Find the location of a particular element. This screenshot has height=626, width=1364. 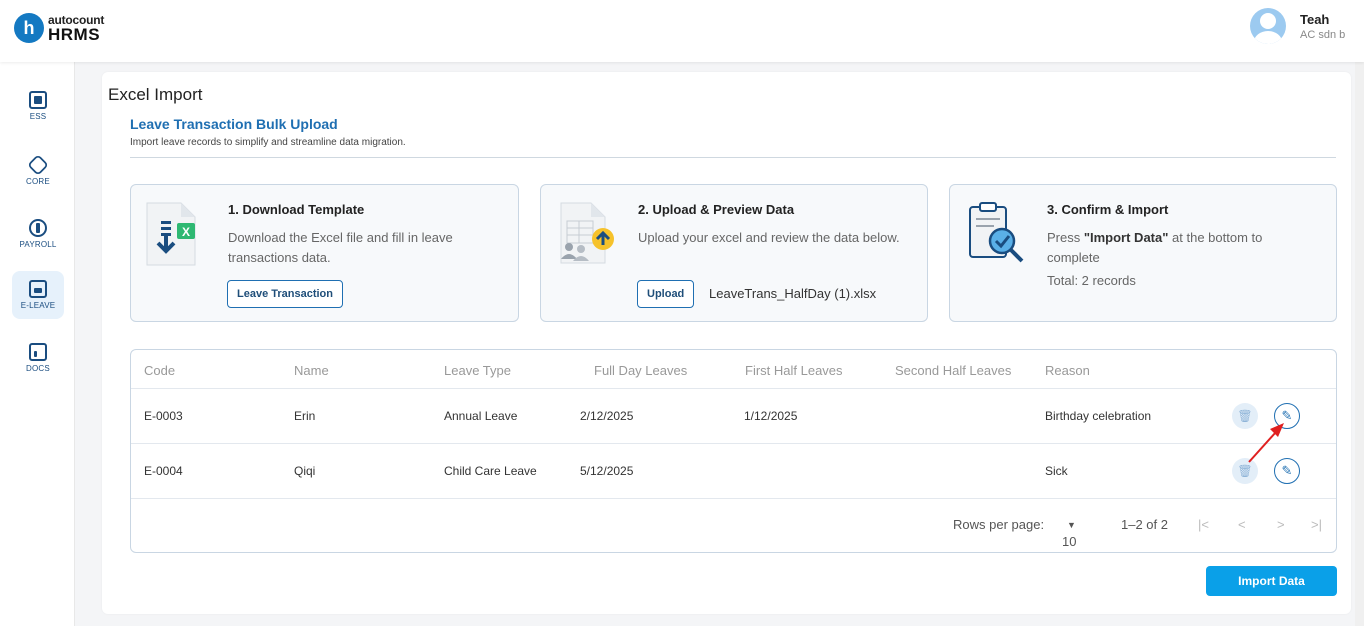

prev-page-icon: < is located at coordinates (1242, 524).